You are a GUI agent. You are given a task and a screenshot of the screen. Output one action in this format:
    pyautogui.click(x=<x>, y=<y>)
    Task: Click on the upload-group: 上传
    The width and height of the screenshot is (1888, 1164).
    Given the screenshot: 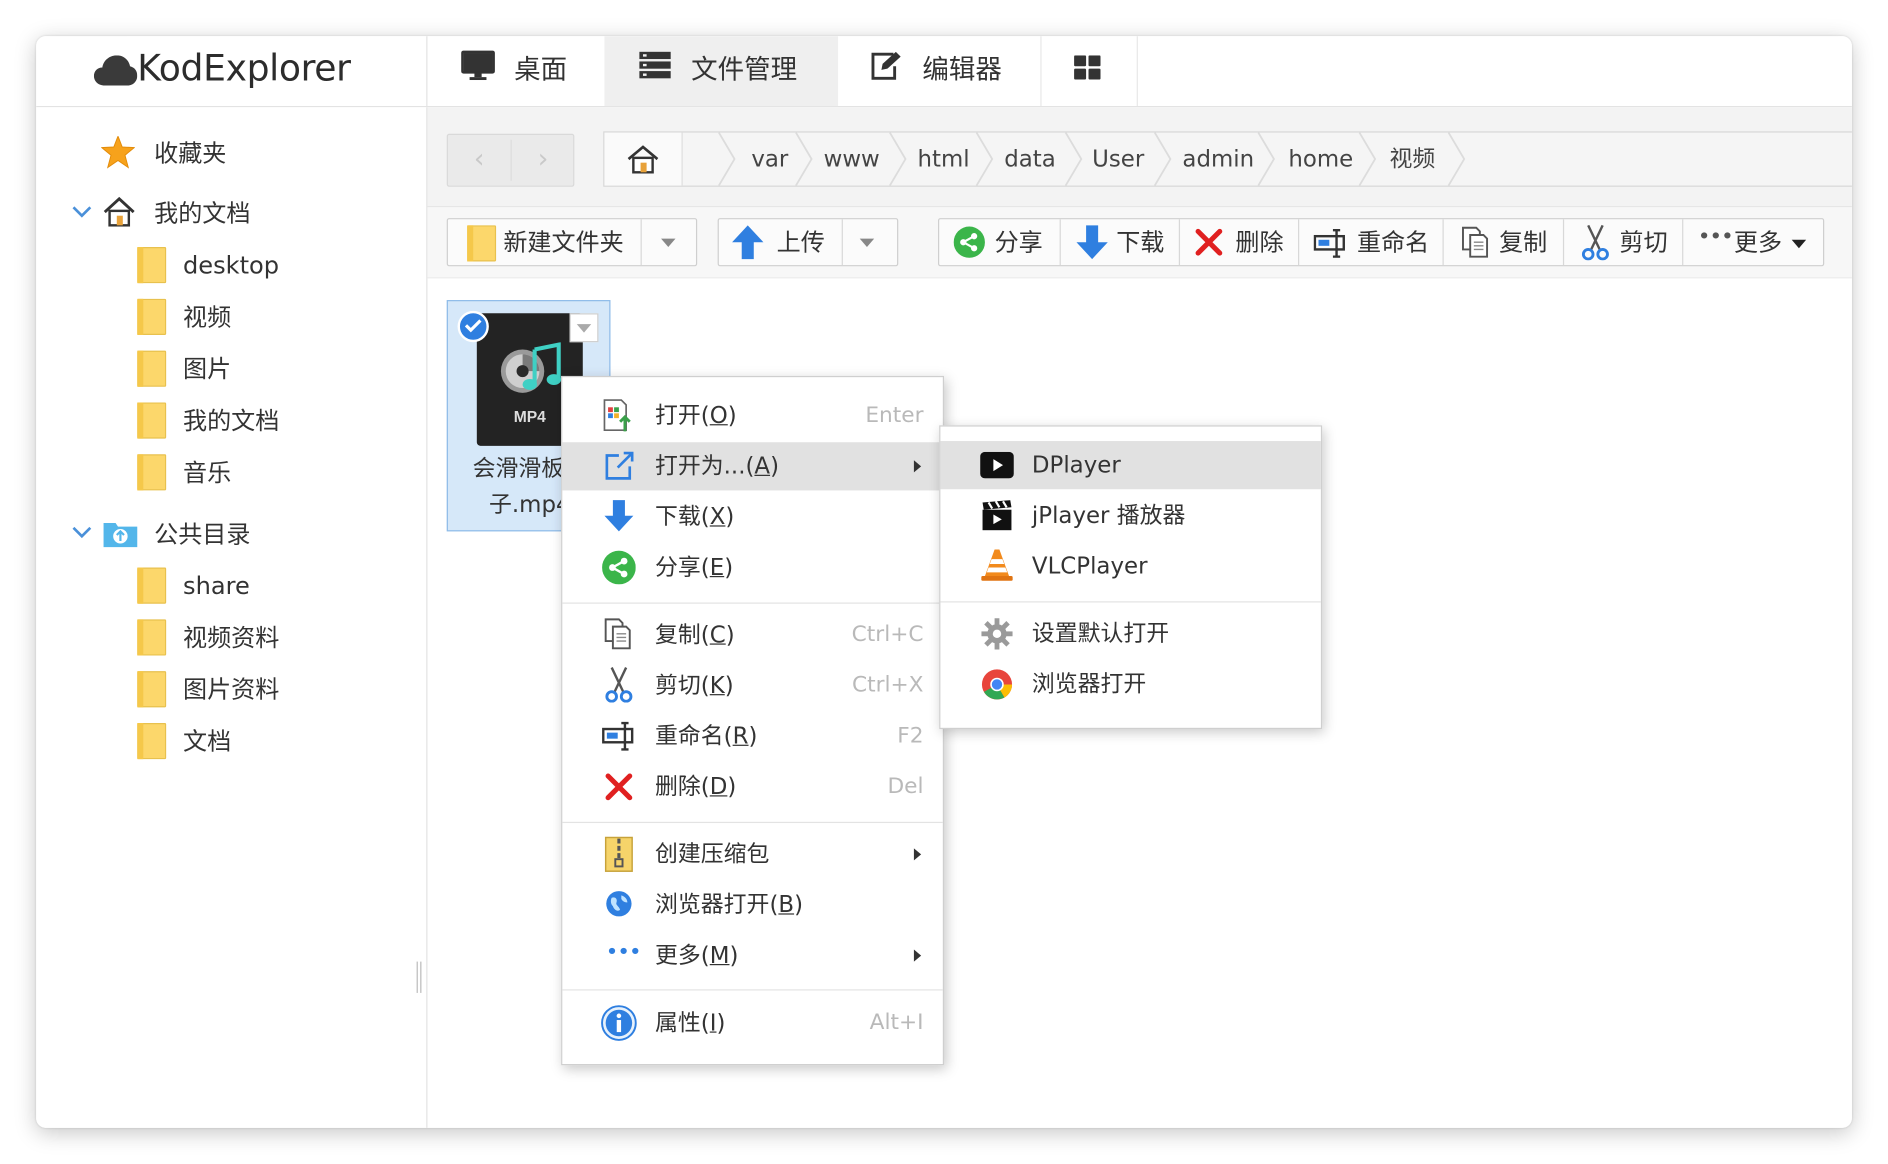 What is the action you would take?
    pyautogui.click(x=808, y=242)
    